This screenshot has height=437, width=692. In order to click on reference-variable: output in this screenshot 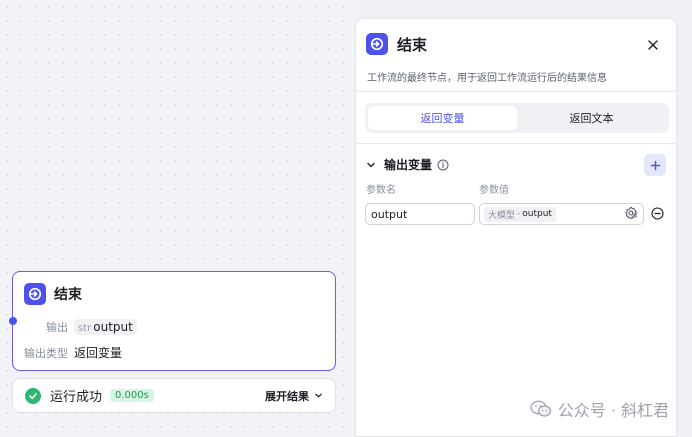, I will do `click(537, 214)`.